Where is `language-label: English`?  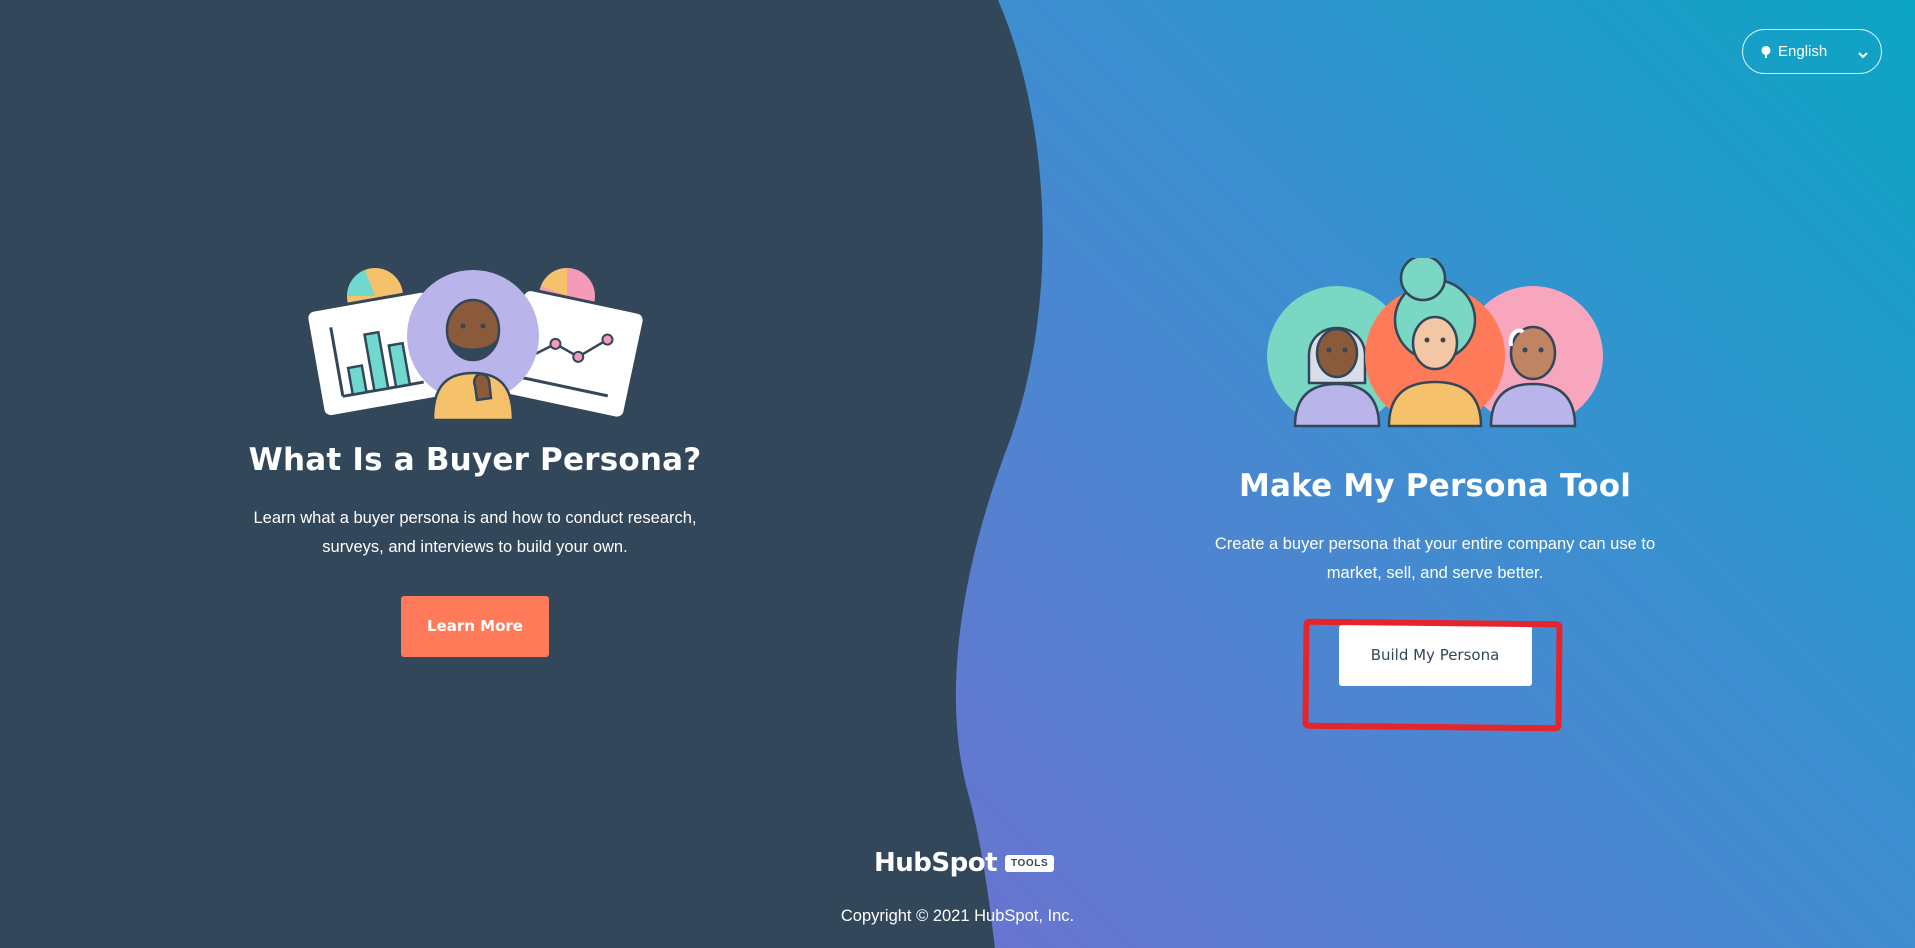
language-label: English is located at coordinates (1803, 51).